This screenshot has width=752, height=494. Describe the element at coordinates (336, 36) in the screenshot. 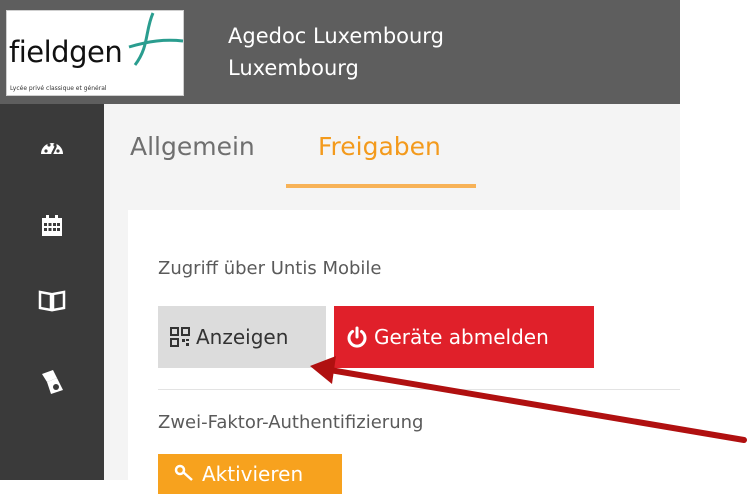

I see `school-name: Agedoc Luxembourg` at that location.